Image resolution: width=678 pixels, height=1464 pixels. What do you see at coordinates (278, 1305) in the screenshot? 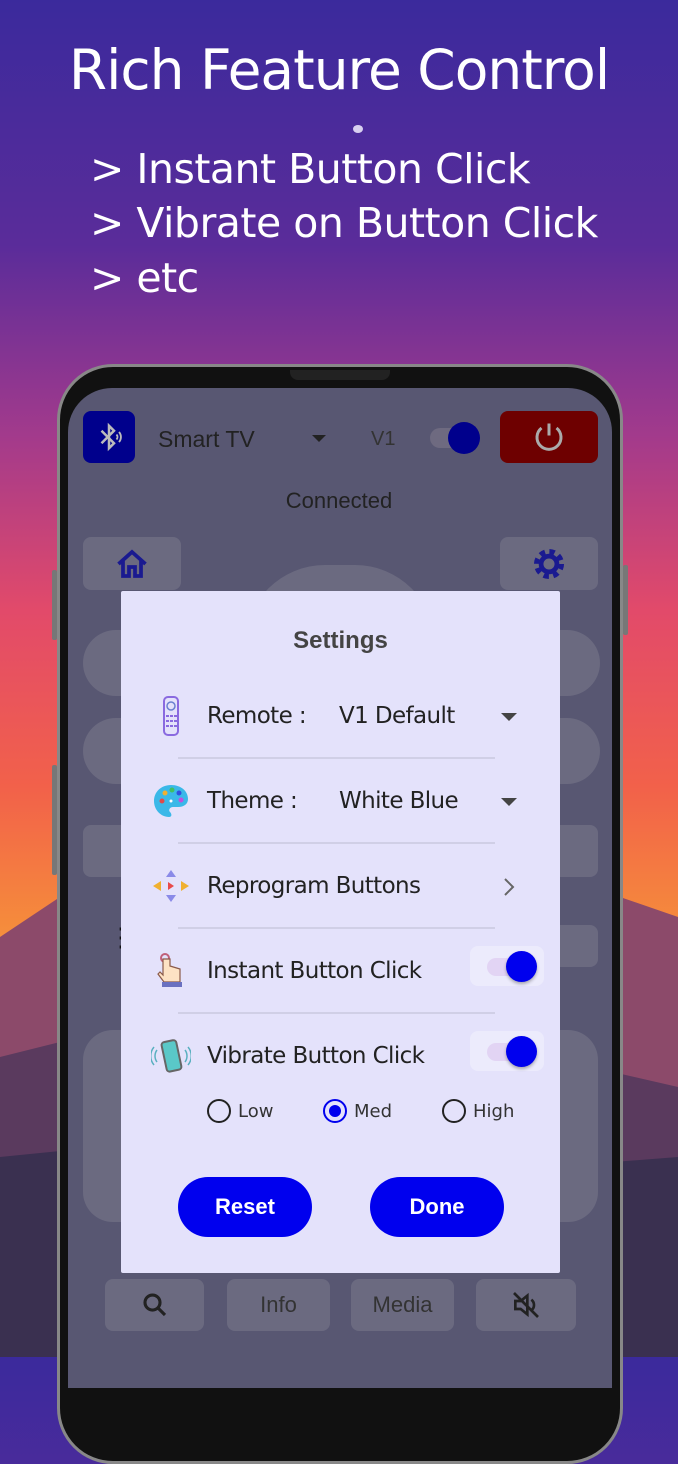
I see `info-button: Info` at bounding box center [278, 1305].